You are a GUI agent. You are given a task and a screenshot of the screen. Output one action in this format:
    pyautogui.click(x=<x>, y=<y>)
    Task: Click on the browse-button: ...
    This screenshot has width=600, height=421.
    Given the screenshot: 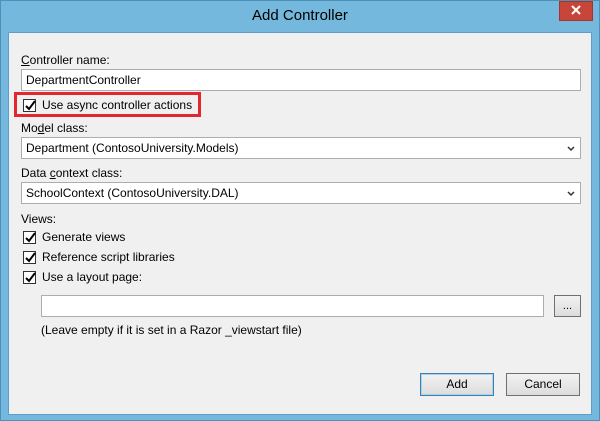 What is the action you would take?
    pyautogui.click(x=567, y=306)
    